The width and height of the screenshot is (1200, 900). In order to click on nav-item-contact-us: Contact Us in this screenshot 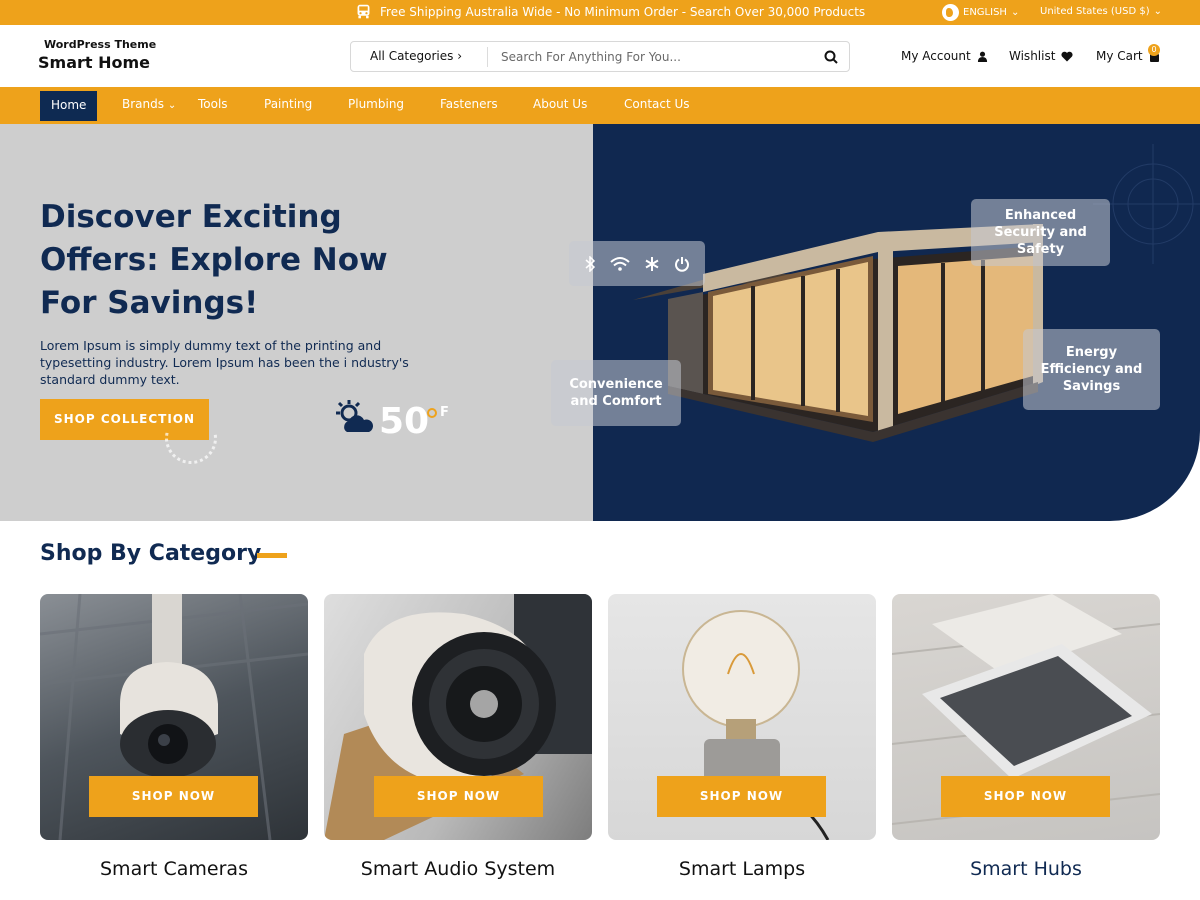, I will do `click(657, 104)`.